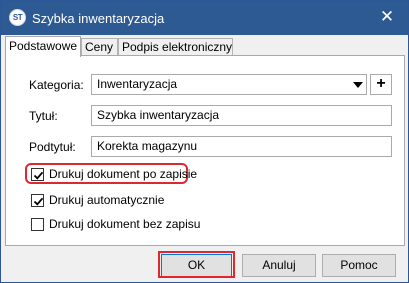  Describe the element at coordinates (359, 265) in the screenshot. I see `help-button: Pomoc` at that location.